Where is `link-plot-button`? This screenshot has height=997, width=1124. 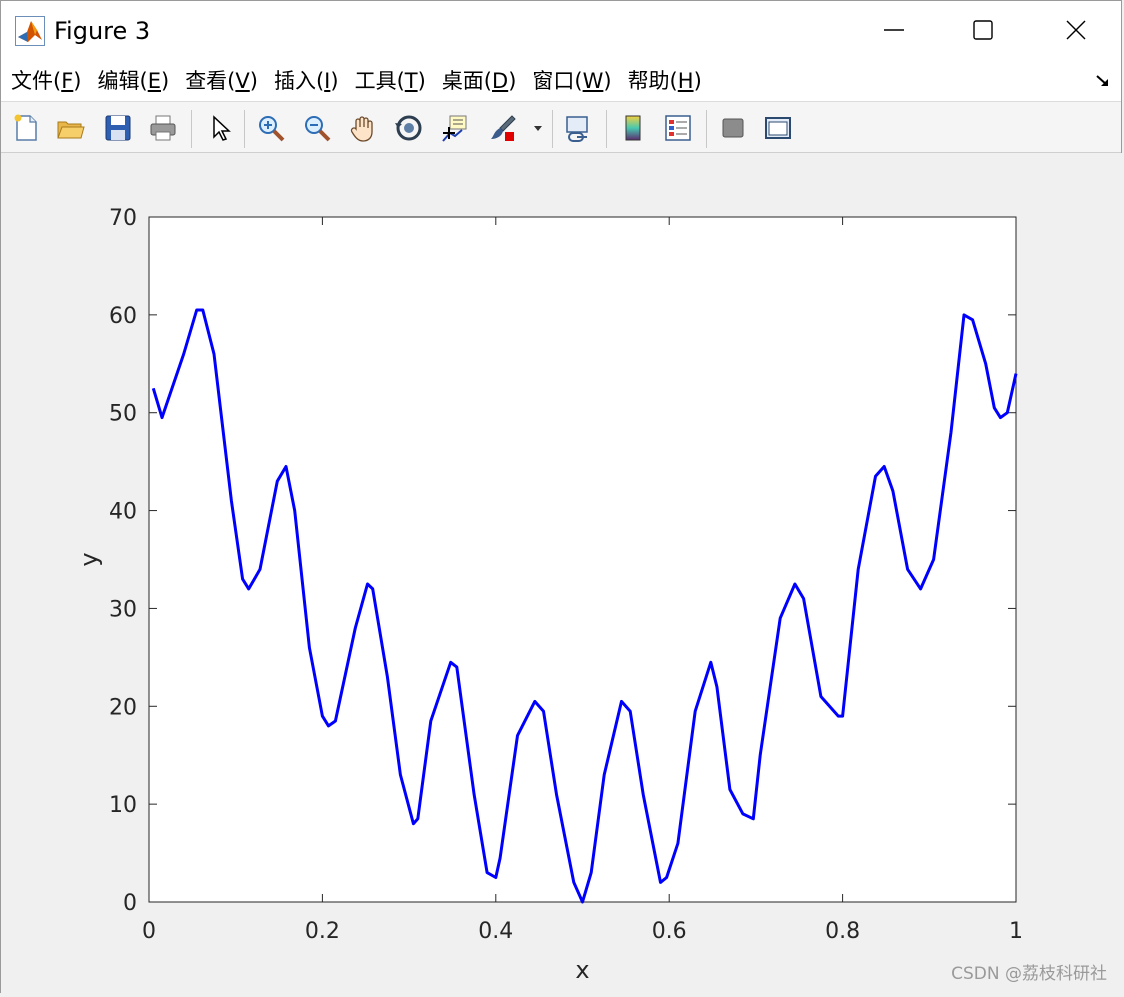
link-plot-button is located at coordinates (578, 128).